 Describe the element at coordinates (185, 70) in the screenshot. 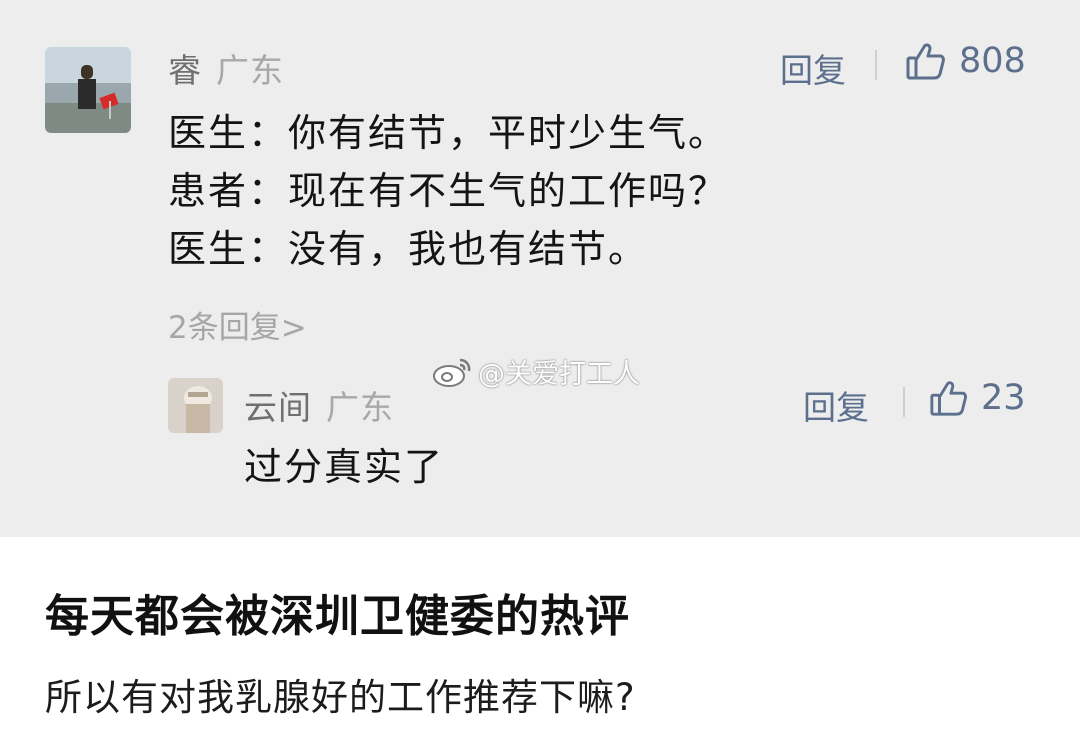

I see `username-text: 睿` at that location.